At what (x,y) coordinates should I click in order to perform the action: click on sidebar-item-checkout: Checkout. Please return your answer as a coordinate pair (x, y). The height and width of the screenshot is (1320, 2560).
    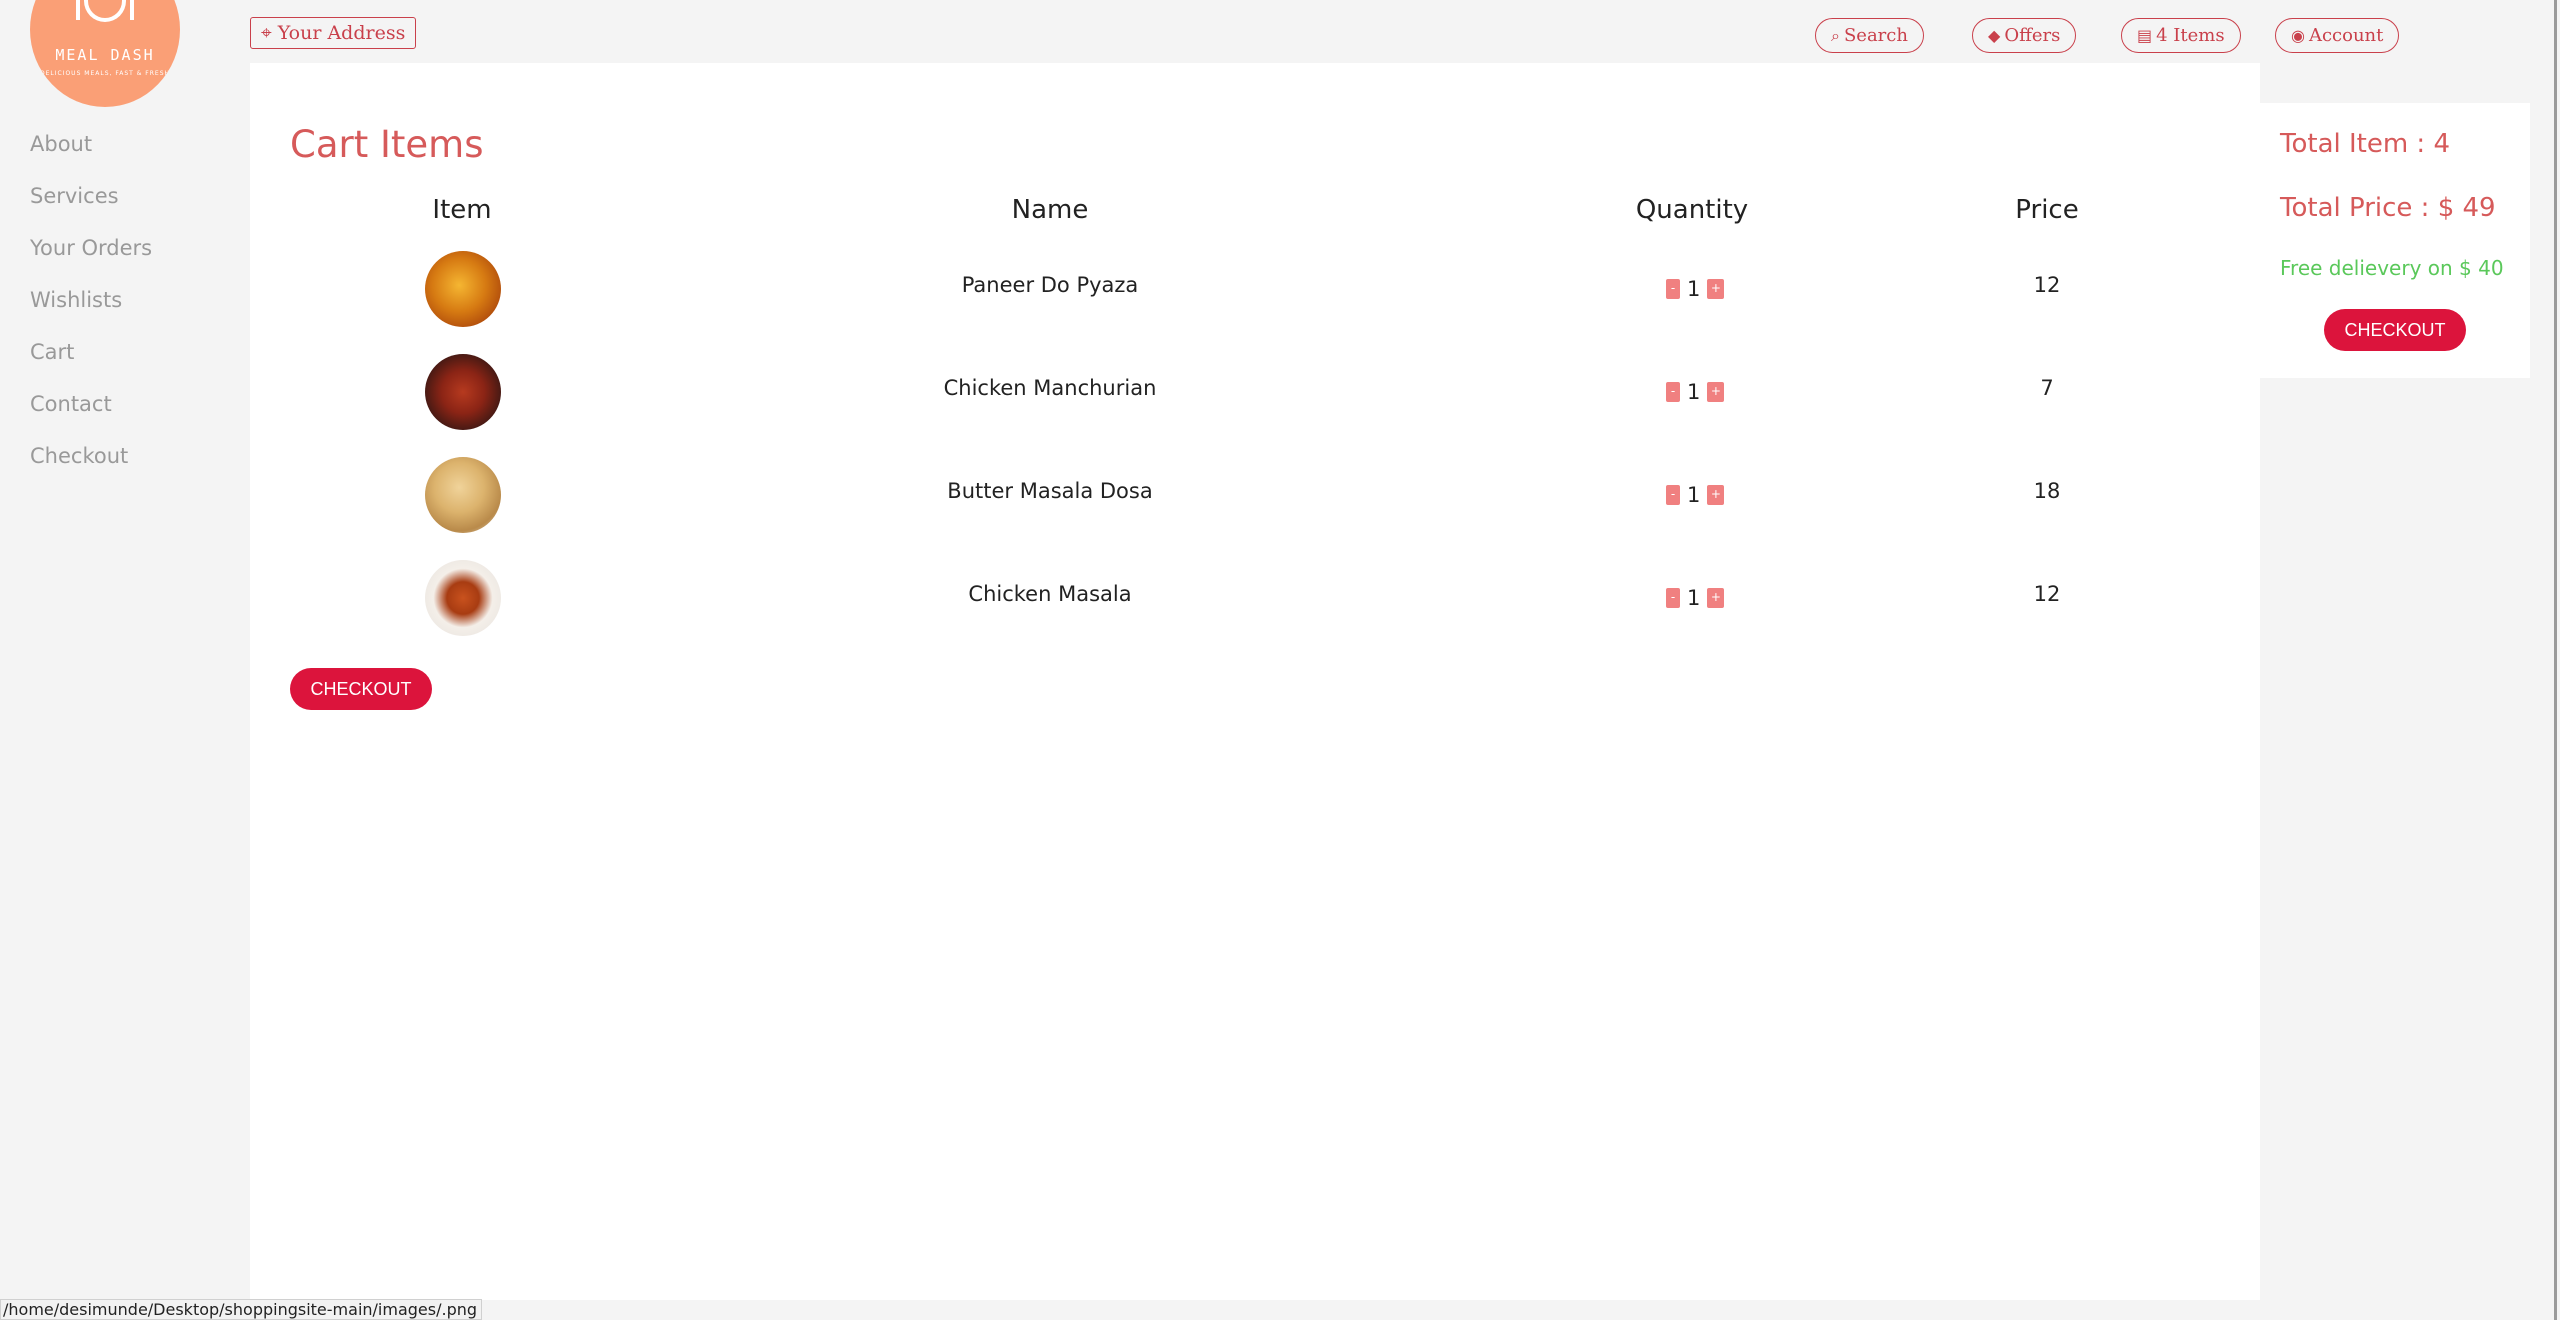
    Looking at the image, I should click on (91, 466).